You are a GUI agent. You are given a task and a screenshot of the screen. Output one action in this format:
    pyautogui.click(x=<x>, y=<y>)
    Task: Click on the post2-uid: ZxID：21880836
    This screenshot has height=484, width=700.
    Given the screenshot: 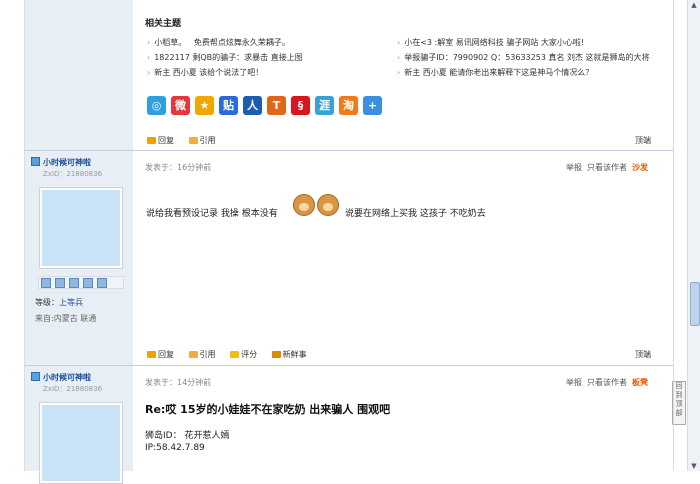 What is the action you would take?
    pyautogui.click(x=73, y=389)
    